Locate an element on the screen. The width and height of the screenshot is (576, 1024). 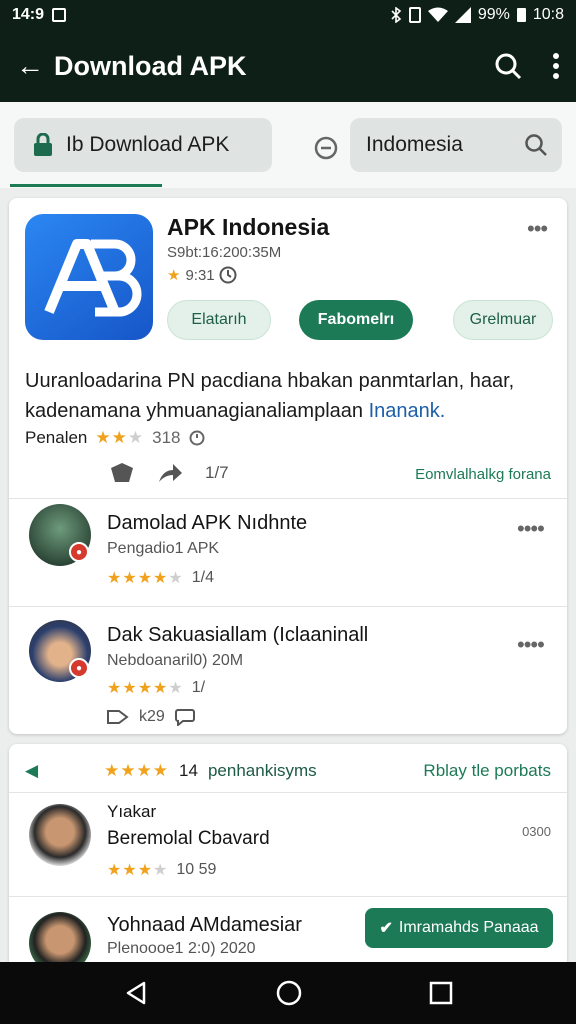
active-tab-indicator is located at coordinates (86, 185).